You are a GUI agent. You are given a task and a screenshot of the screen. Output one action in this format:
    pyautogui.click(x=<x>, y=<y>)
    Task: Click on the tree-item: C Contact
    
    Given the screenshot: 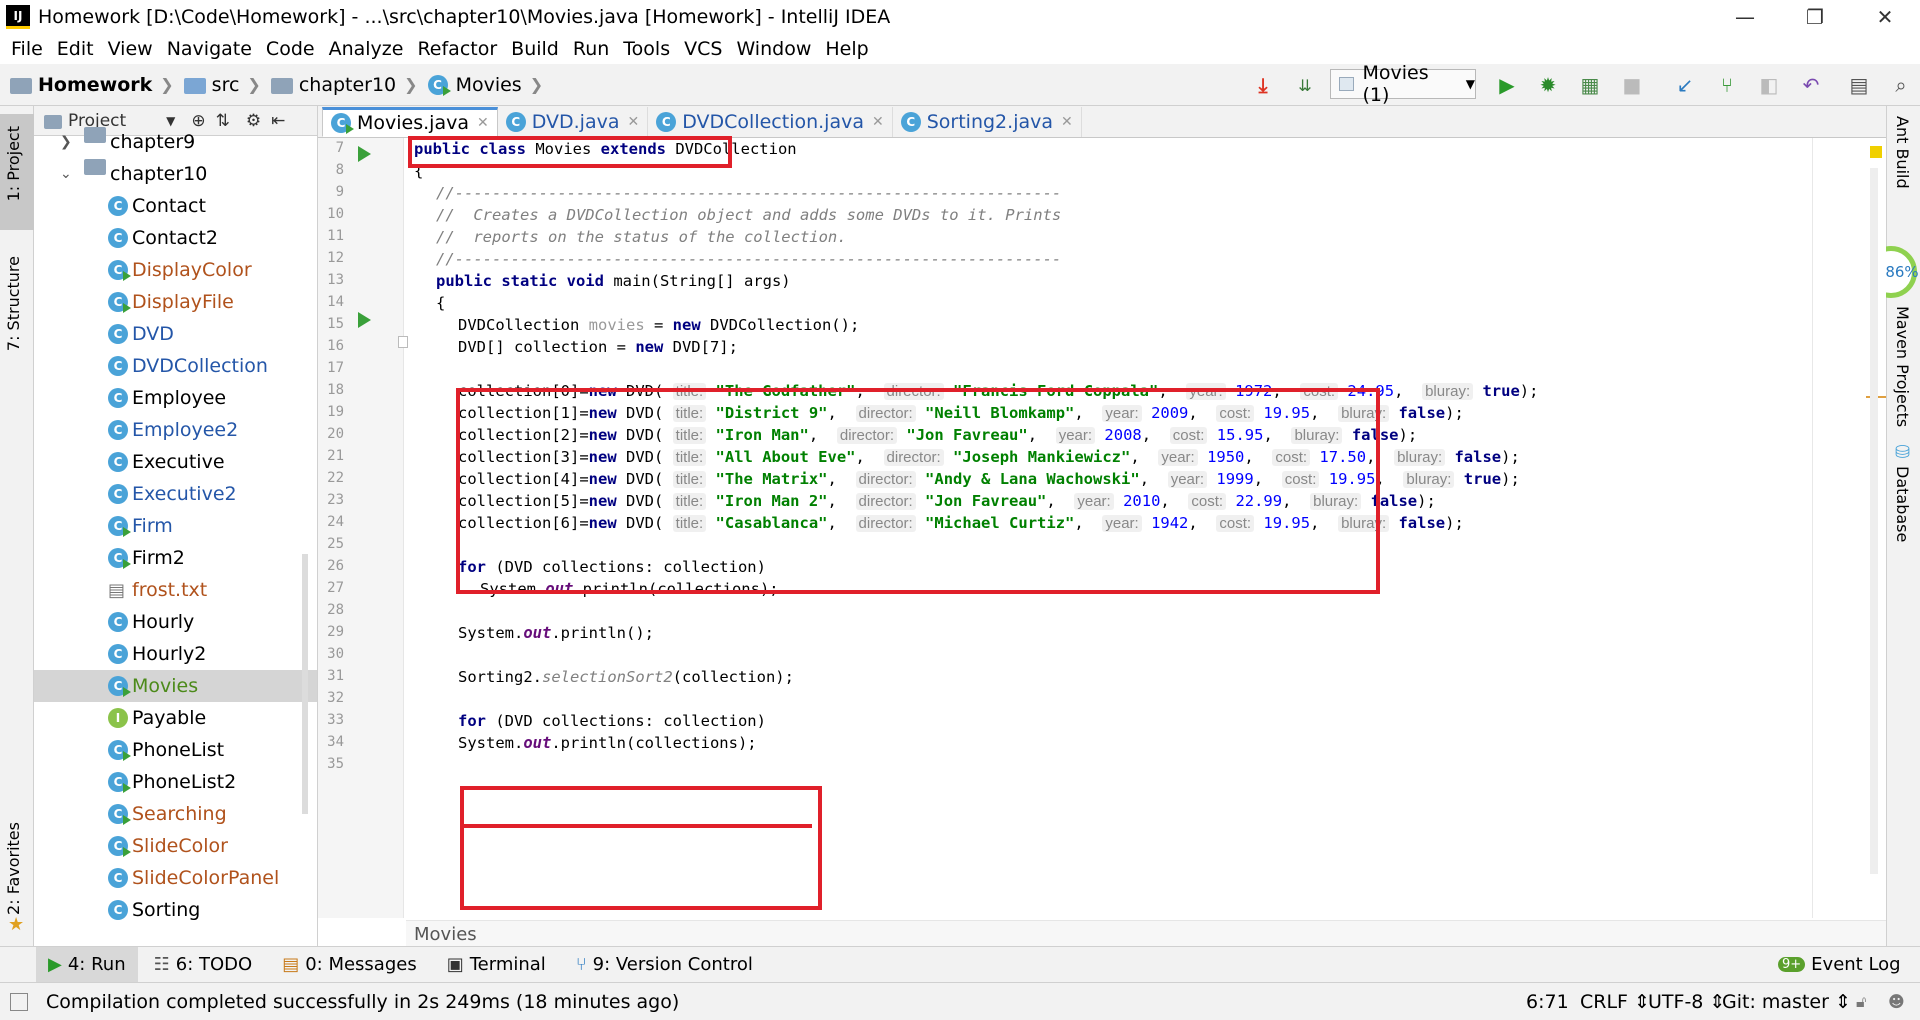 What is the action you would take?
    pyautogui.click(x=175, y=206)
    